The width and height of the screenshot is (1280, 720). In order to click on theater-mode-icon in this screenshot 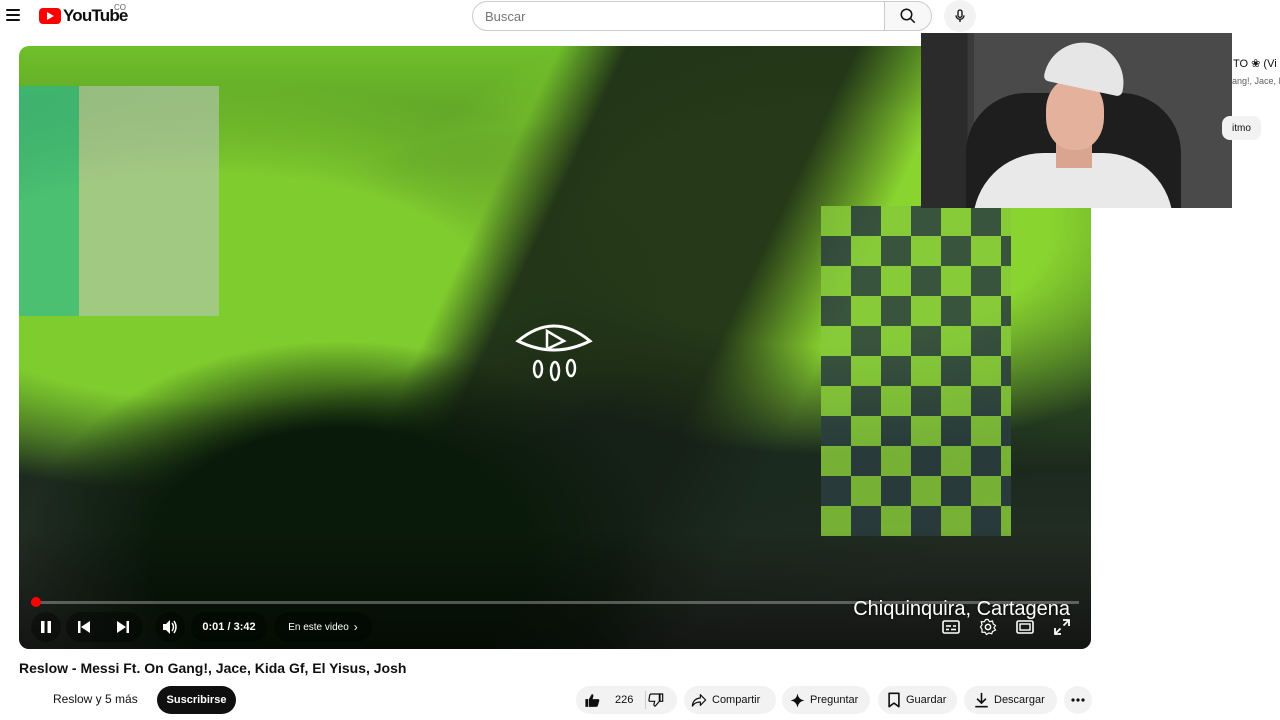, I will do `click(1025, 627)`.